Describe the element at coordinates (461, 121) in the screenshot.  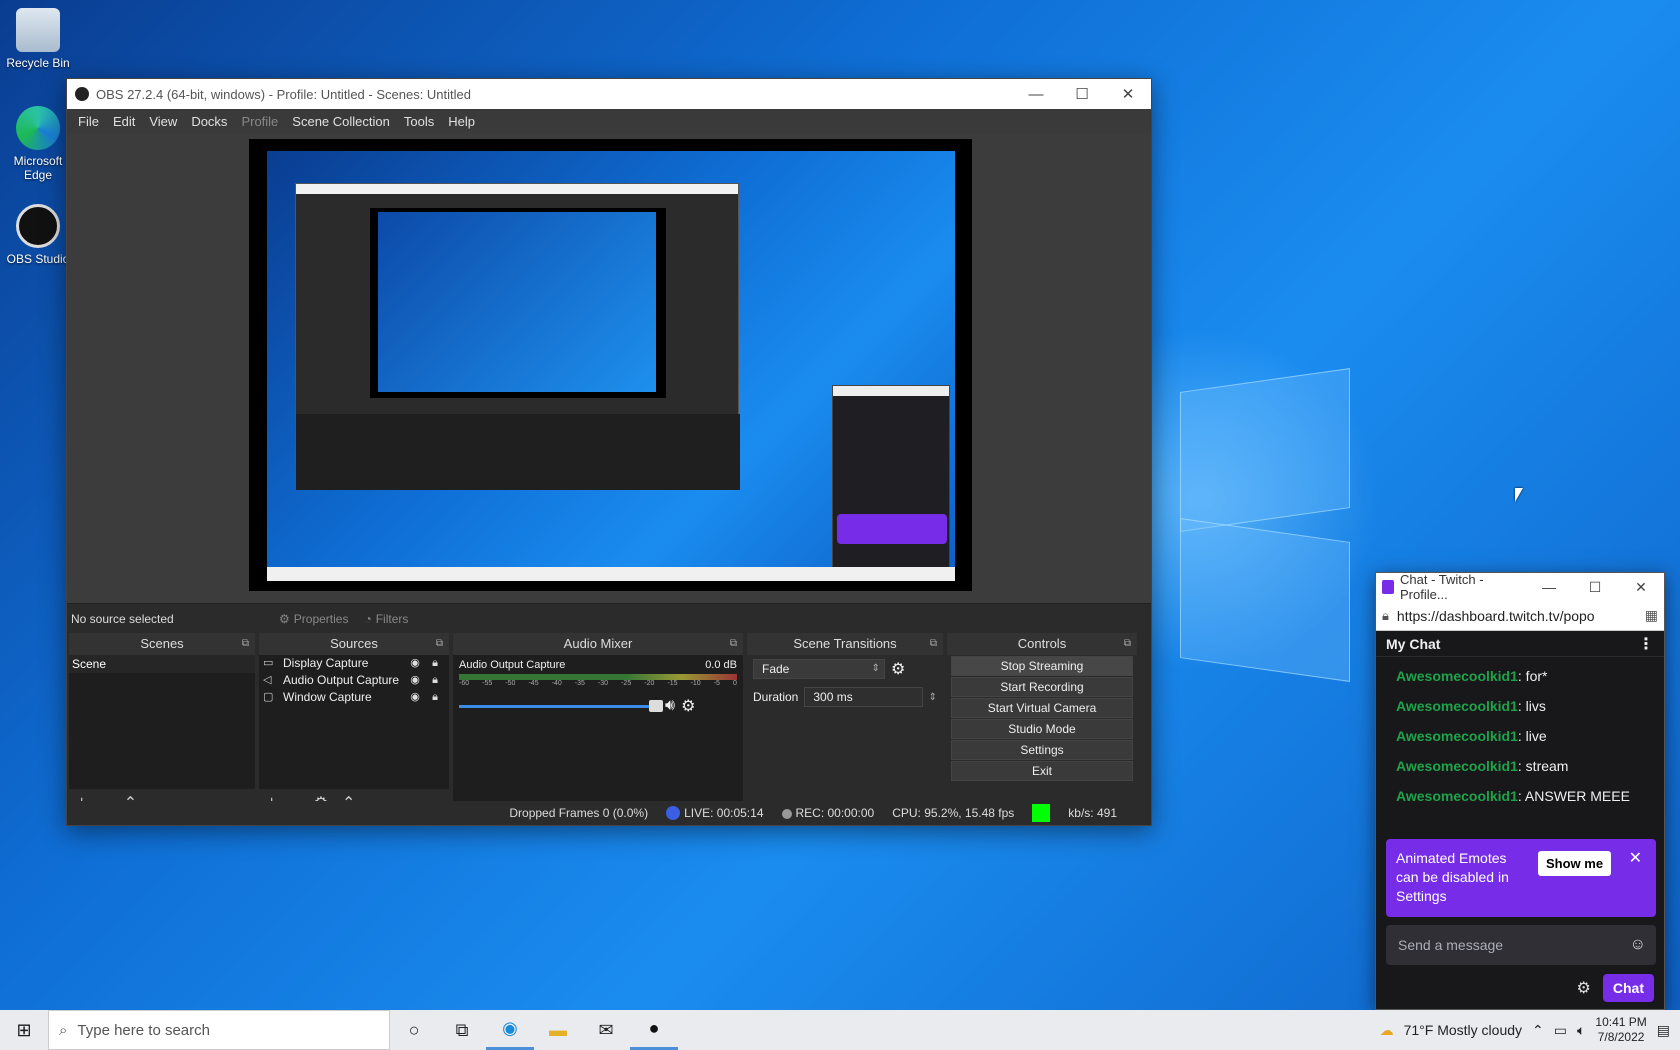
I see `menu-help: Help` at that location.